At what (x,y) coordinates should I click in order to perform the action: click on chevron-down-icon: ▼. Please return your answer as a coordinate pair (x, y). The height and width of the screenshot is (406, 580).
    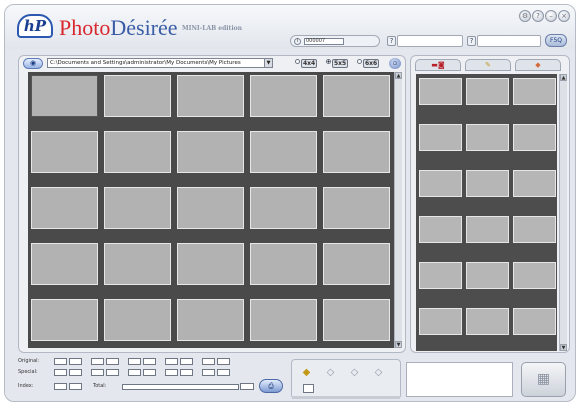
    Looking at the image, I should click on (268, 63).